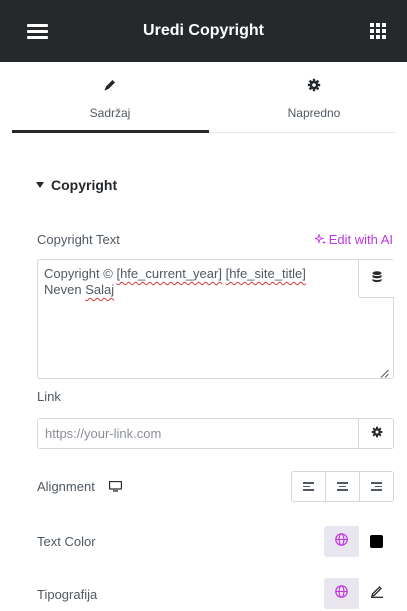  What do you see at coordinates (110, 131) in the screenshot?
I see `active-tab-indicator` at bounding box center [110, 131].